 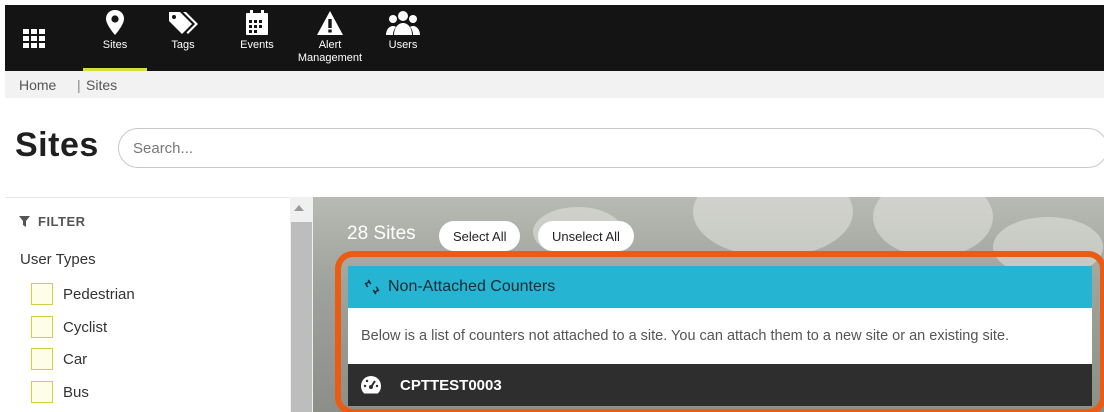 I want to click on nav-tags-label: Tags, so click(x=183, y=45).